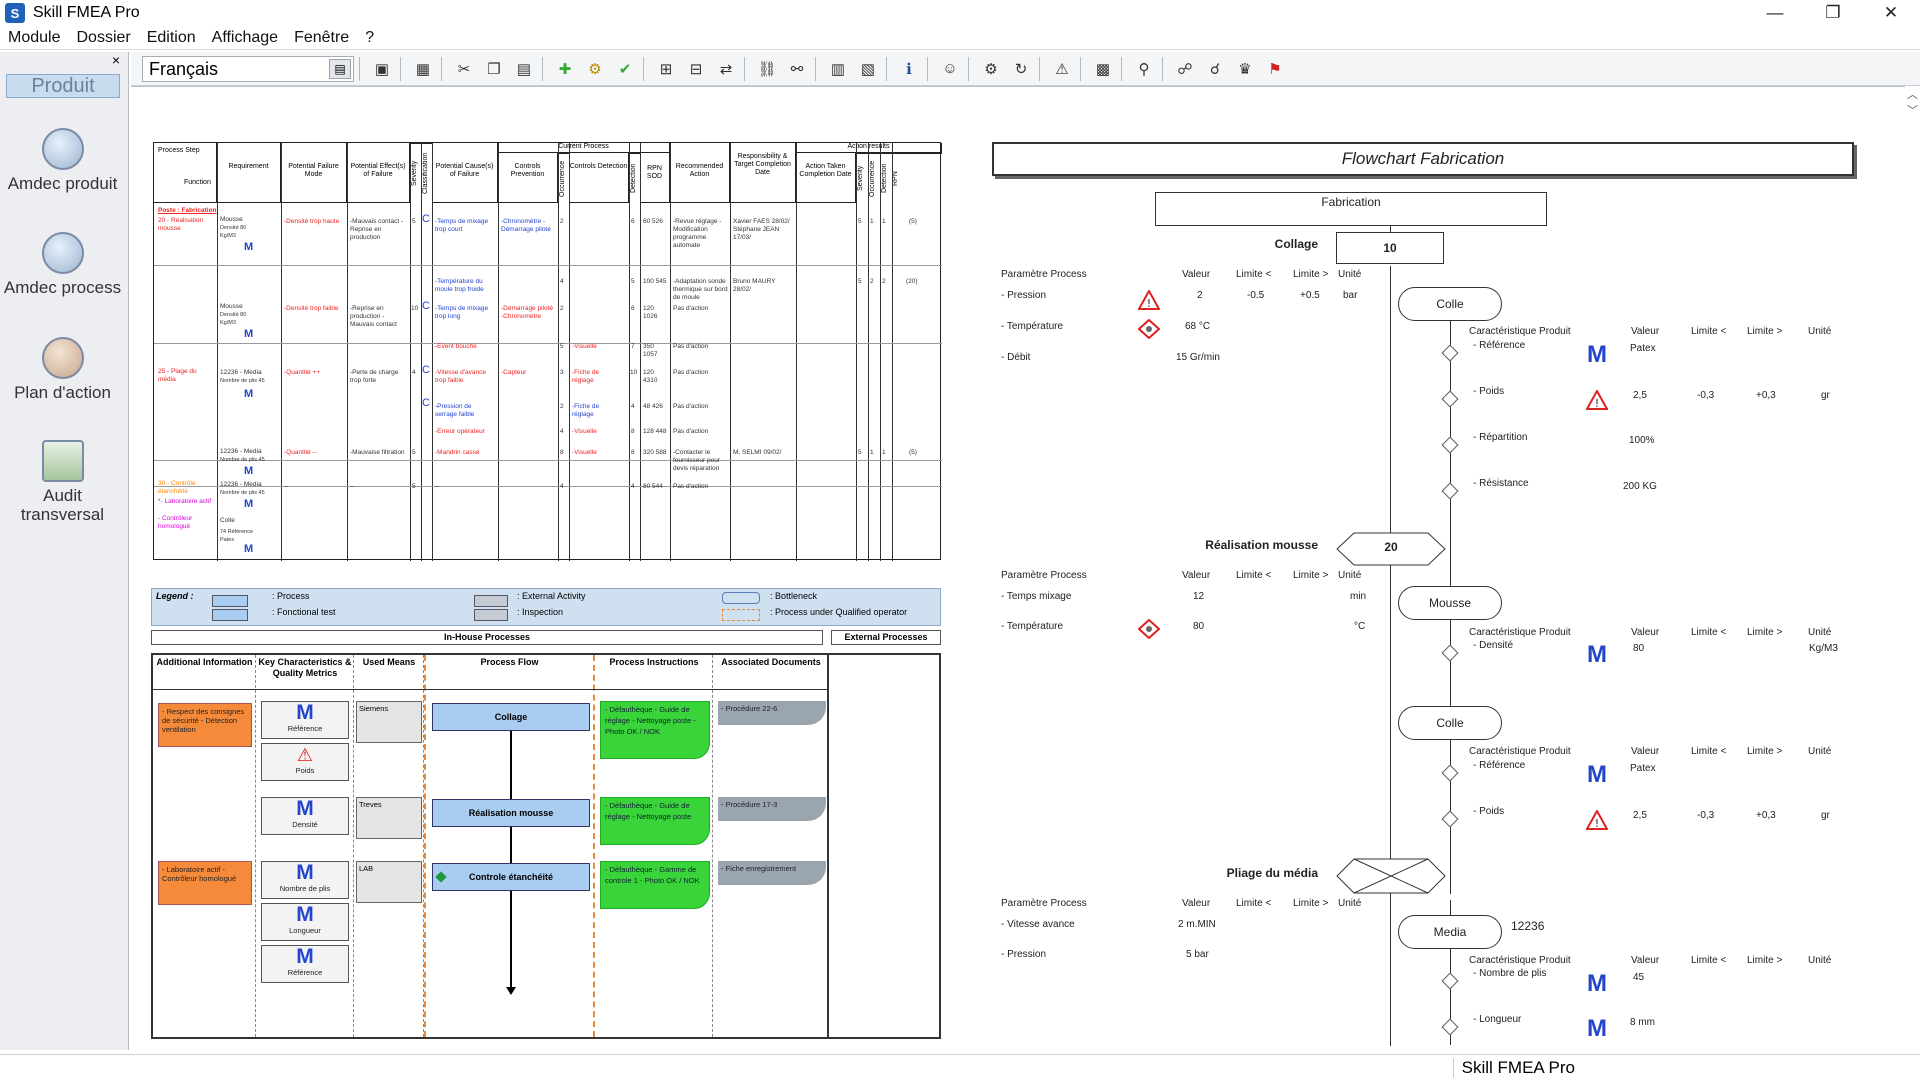 The image size is (1920, 1080). Describe the element at coordinates (1351, 209) in the screenshot. I see `flowchart-root: Fabrication` at that location.